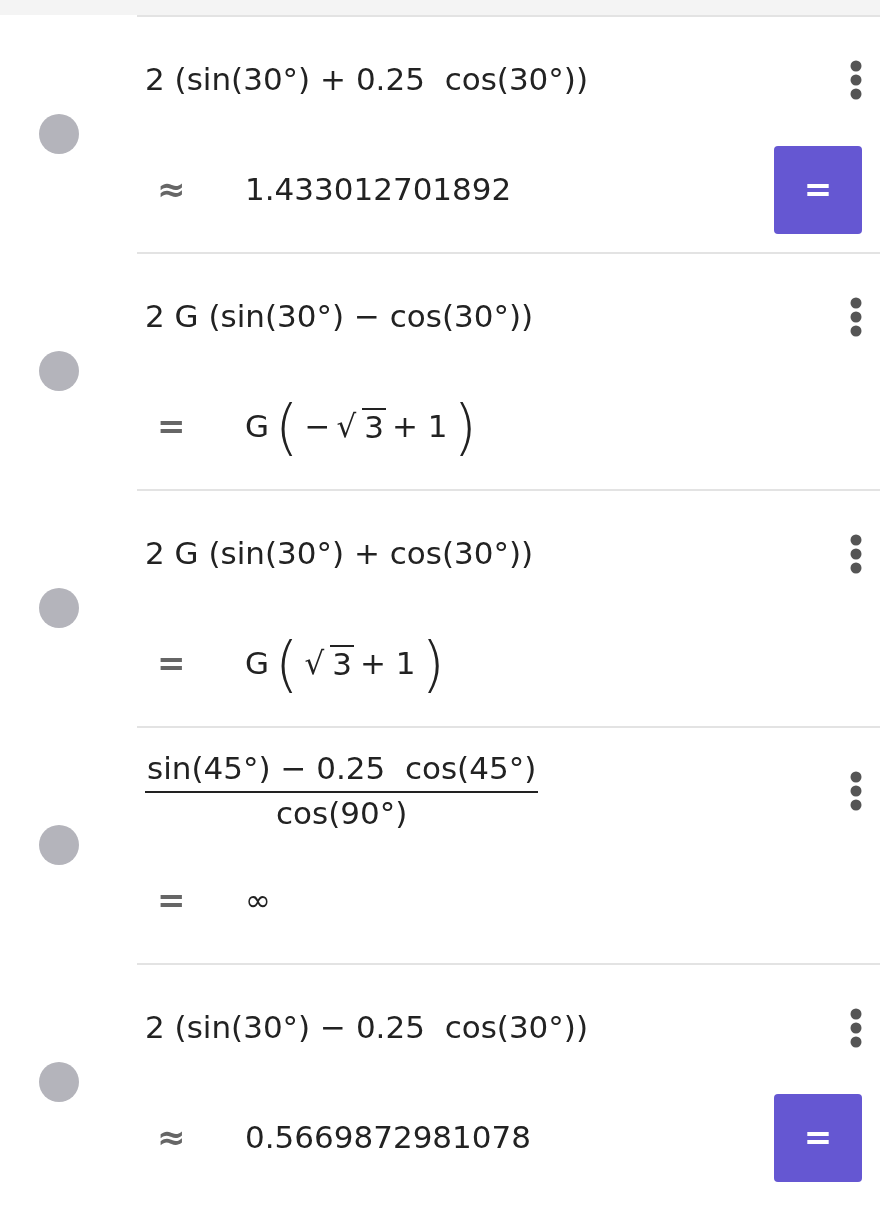 This screenshot has height=1214, width=880. I want to click on minus-sign: −, so click(317, 426).